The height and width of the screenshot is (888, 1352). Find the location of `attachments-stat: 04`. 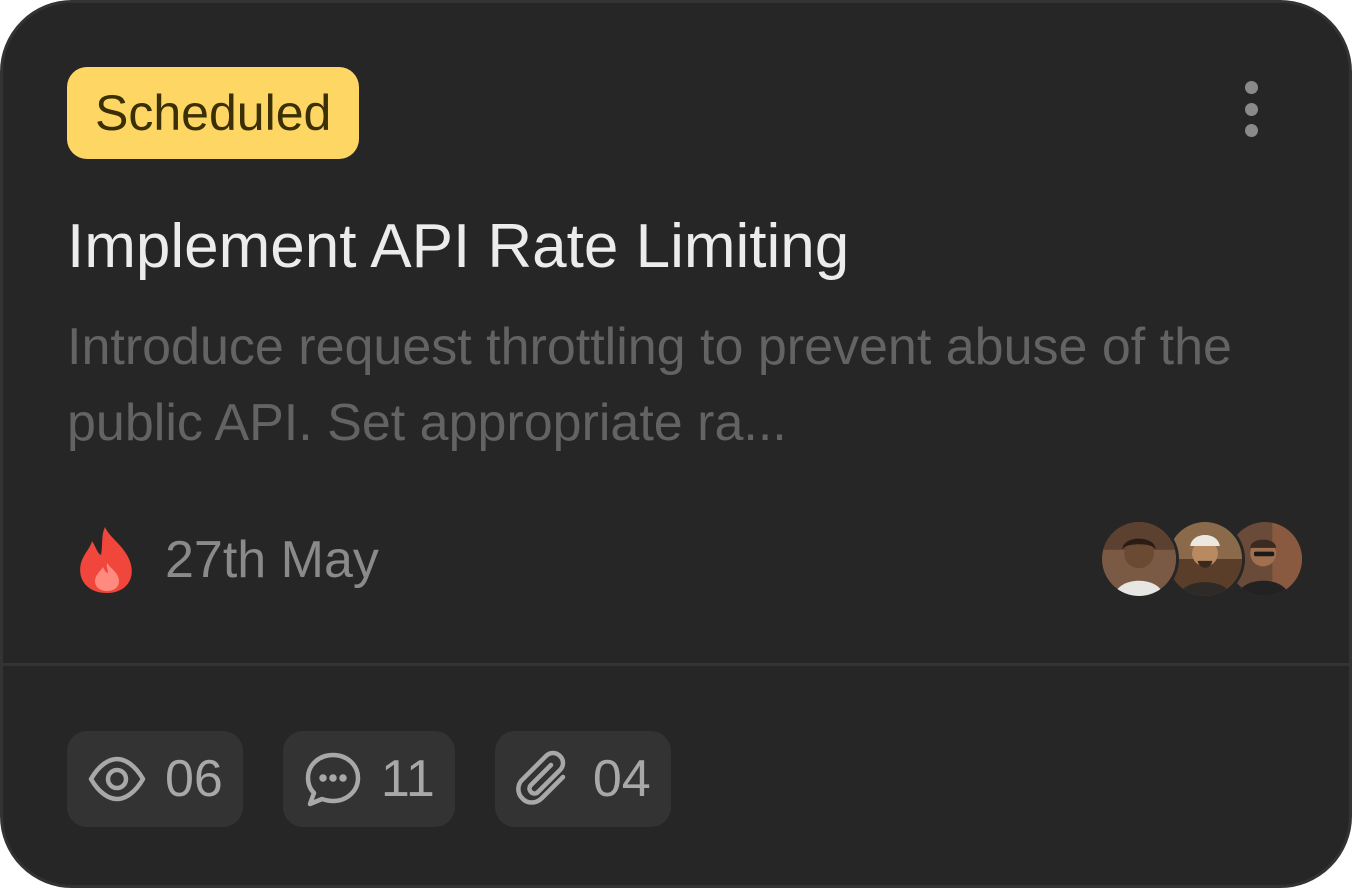

attachments-stat: 04 is located at coordinates (582, 779).